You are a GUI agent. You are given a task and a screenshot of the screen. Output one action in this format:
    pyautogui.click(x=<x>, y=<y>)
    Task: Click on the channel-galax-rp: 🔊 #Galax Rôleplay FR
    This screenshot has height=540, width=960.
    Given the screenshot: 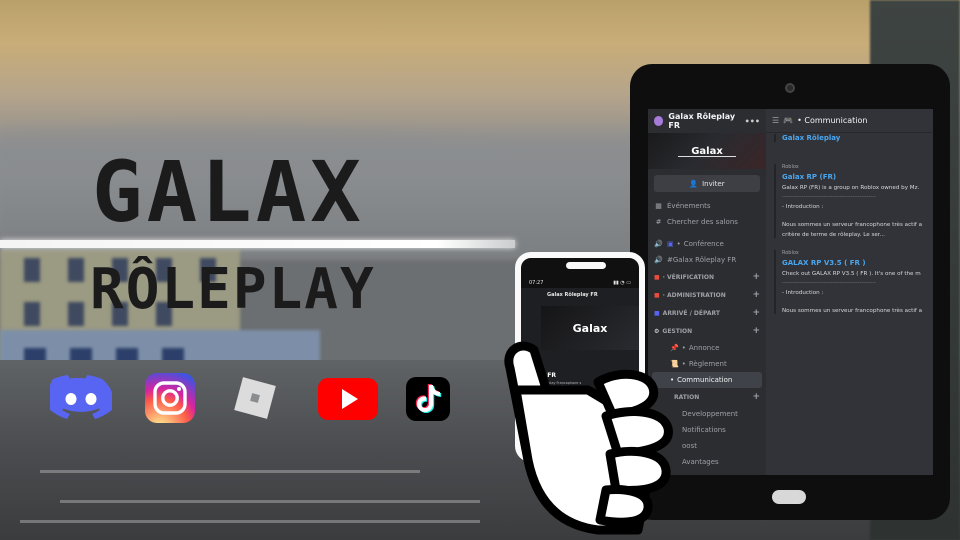 What is the action you would take?
    pyautogui.click(x=707, y=260)
    